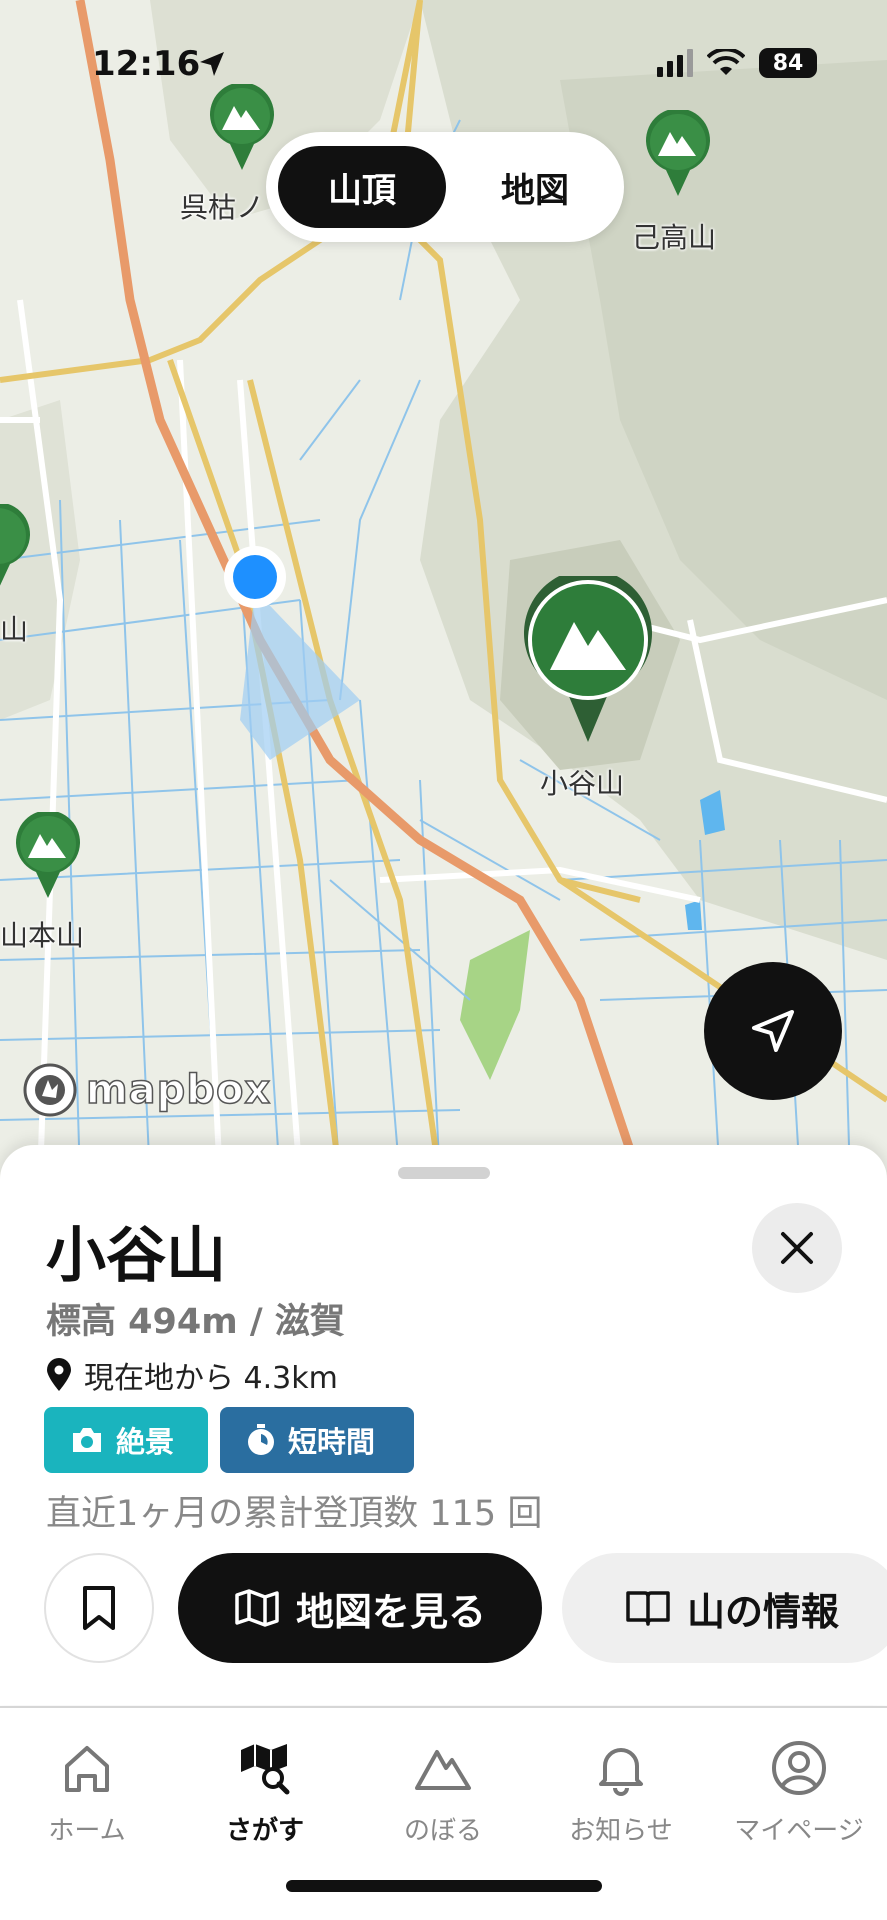 The height and width of the screenshot is (1920, 887). I want to click on mapbox-logo: mapbox, so click(146, 1090).